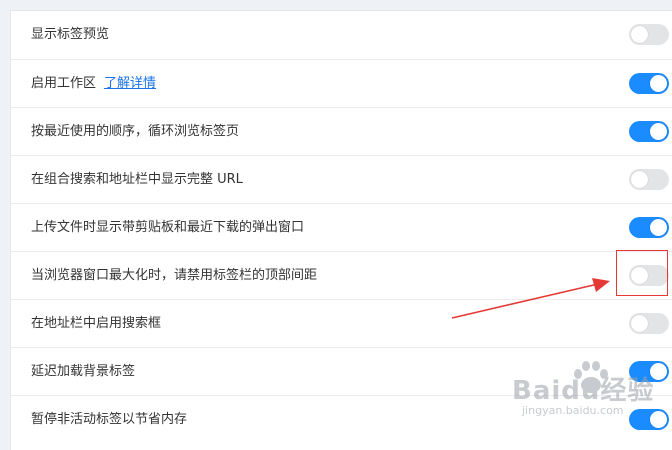 The image size is (672, 450). What do you see at coordinates (130, 83) in the screenshot?
I see `learn-more-link: 了解详情` at bounding box center [130, 83].